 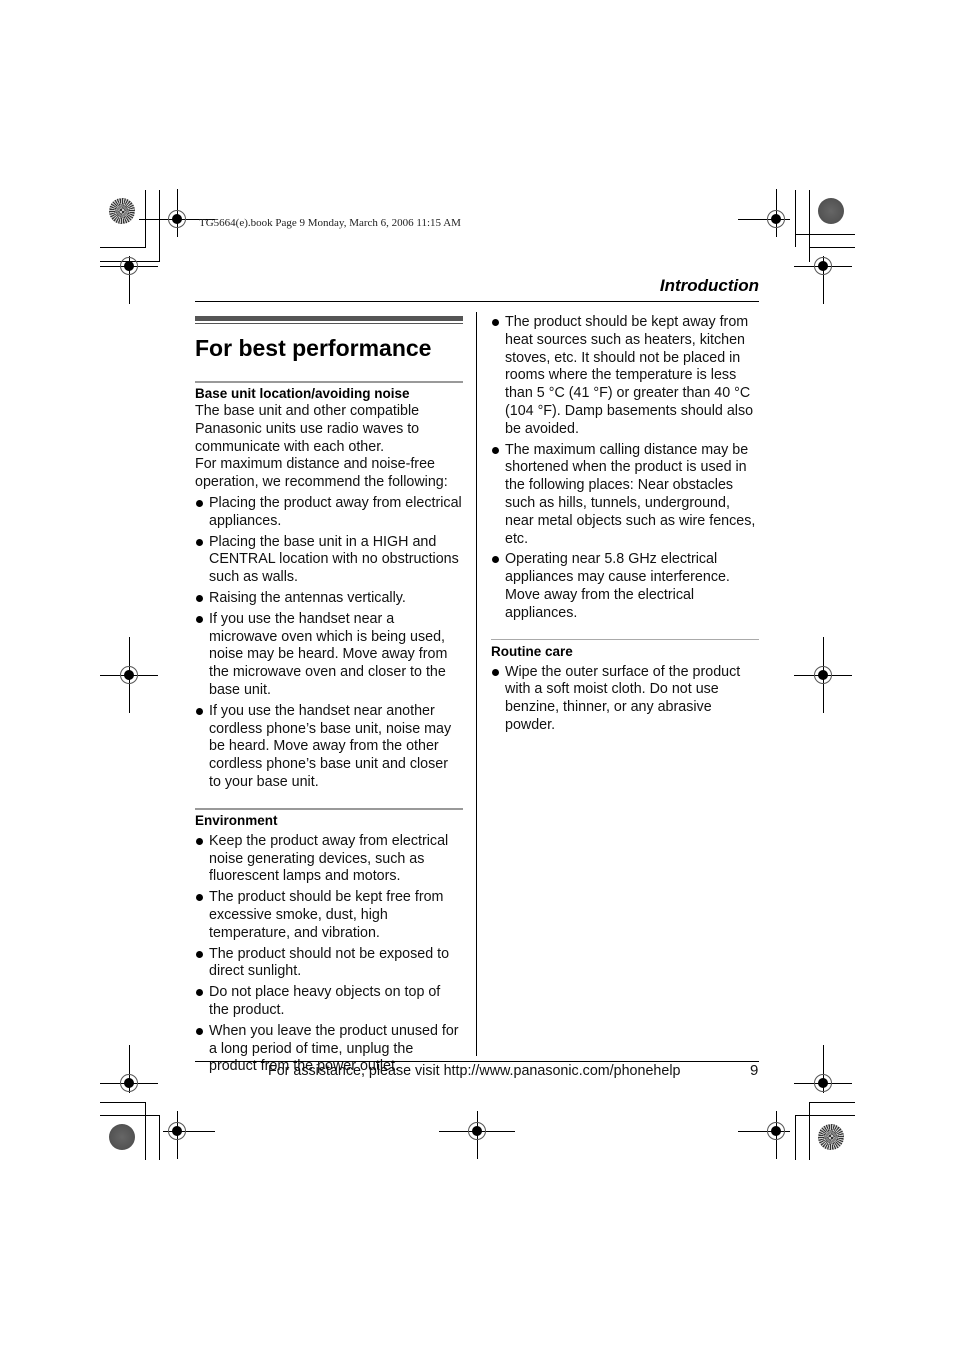 I want to click on page-title: For best performance, so click(x=313, y=348).